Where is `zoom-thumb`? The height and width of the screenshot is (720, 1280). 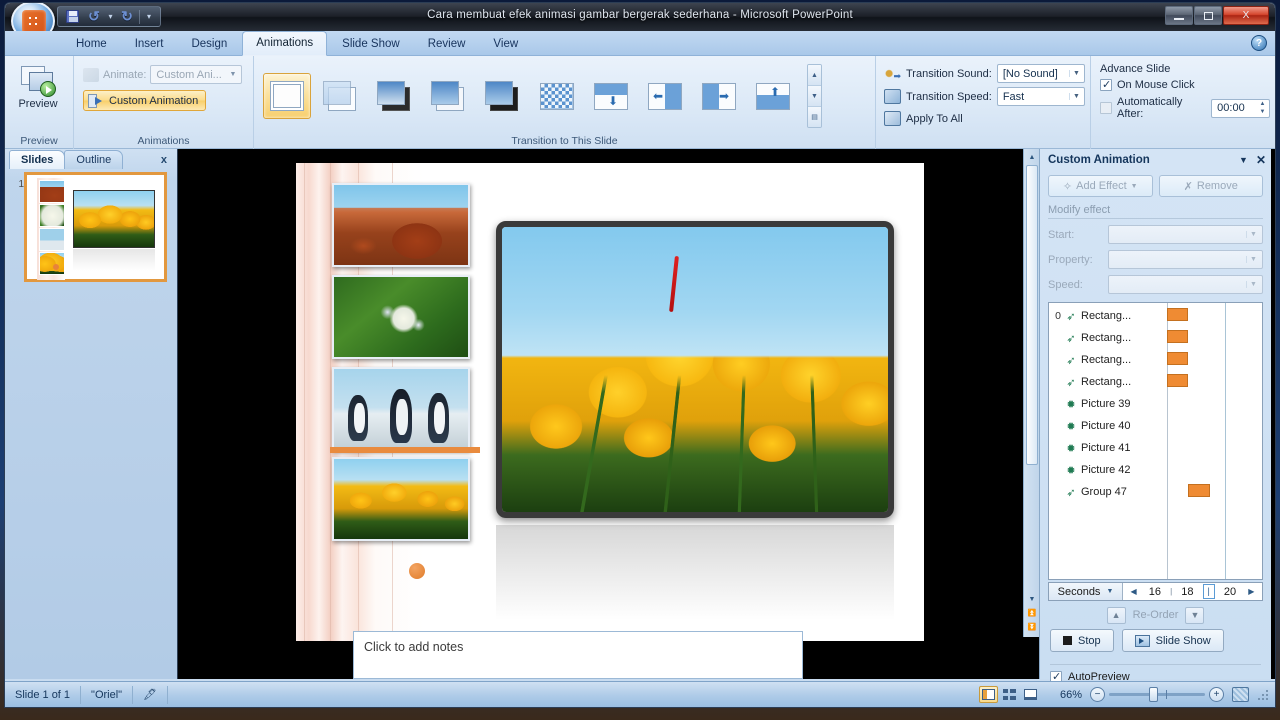 zoom-thumb is located at coordinates (1153, 694).